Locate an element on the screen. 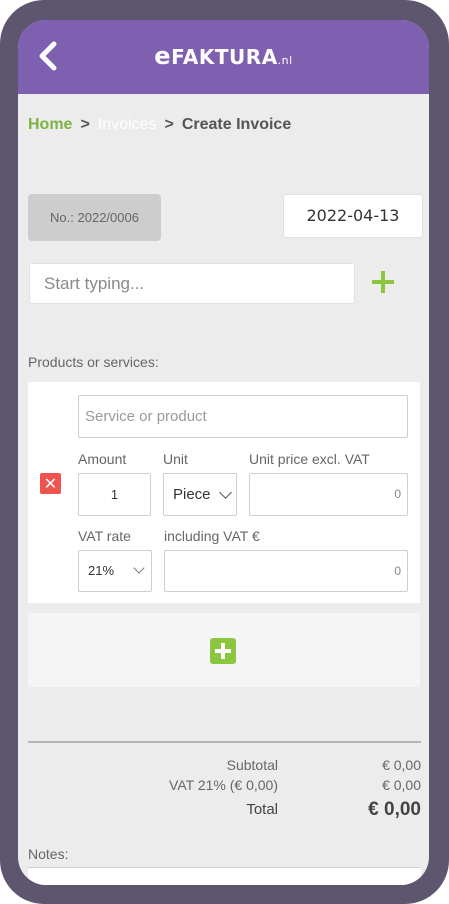 This screenshot has height=904, width=449. invoice-number: No.: 2022/0006 is located at coordinates (94, 217).